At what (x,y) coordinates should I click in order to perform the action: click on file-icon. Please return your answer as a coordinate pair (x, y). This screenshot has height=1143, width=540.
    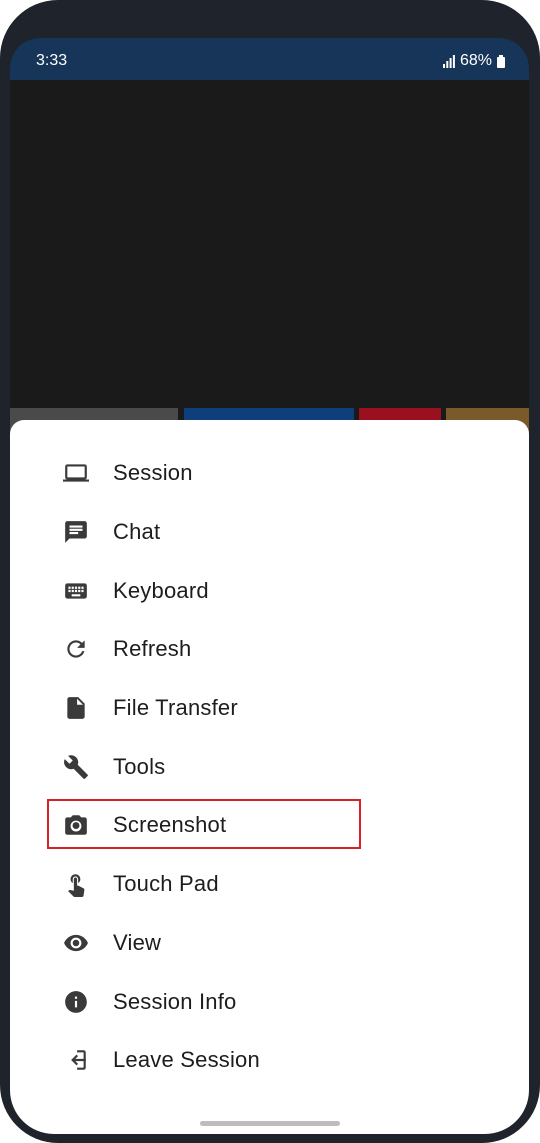
    Looking at the image, I should click on (76, 708).